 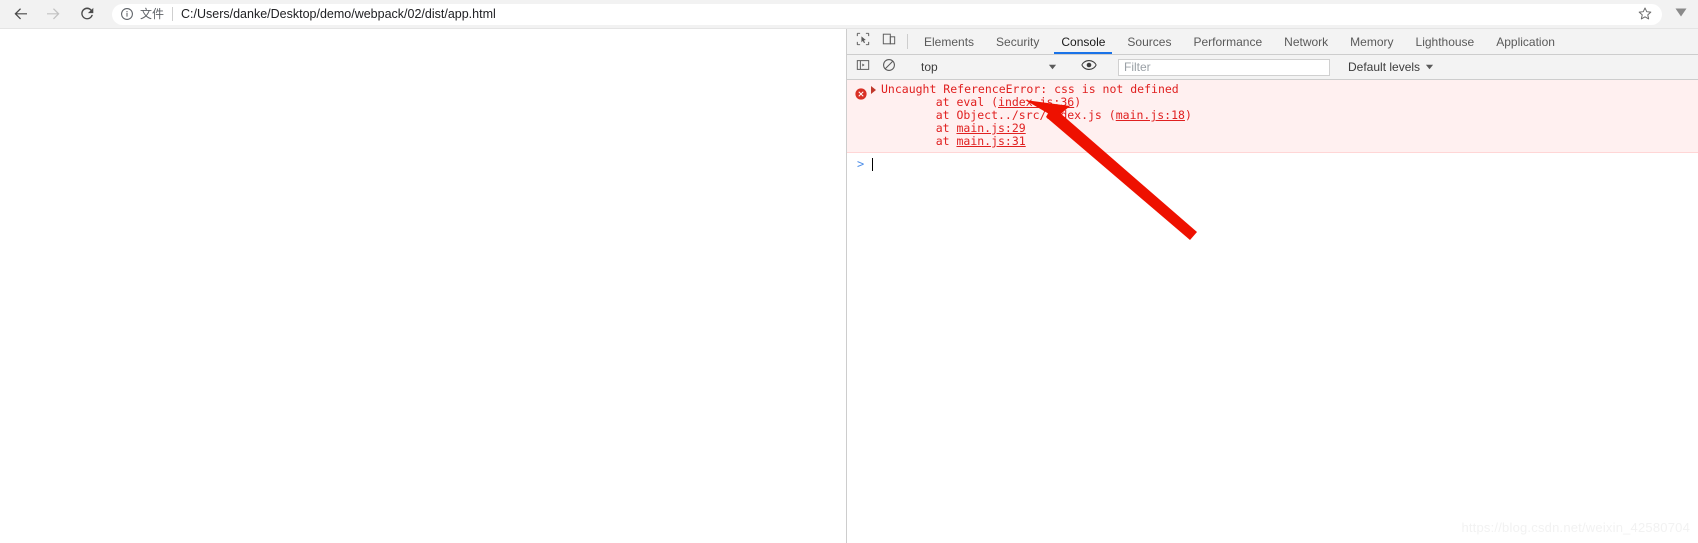 I want to click on tab-performance: Performance, so click(x=1227, y=41).